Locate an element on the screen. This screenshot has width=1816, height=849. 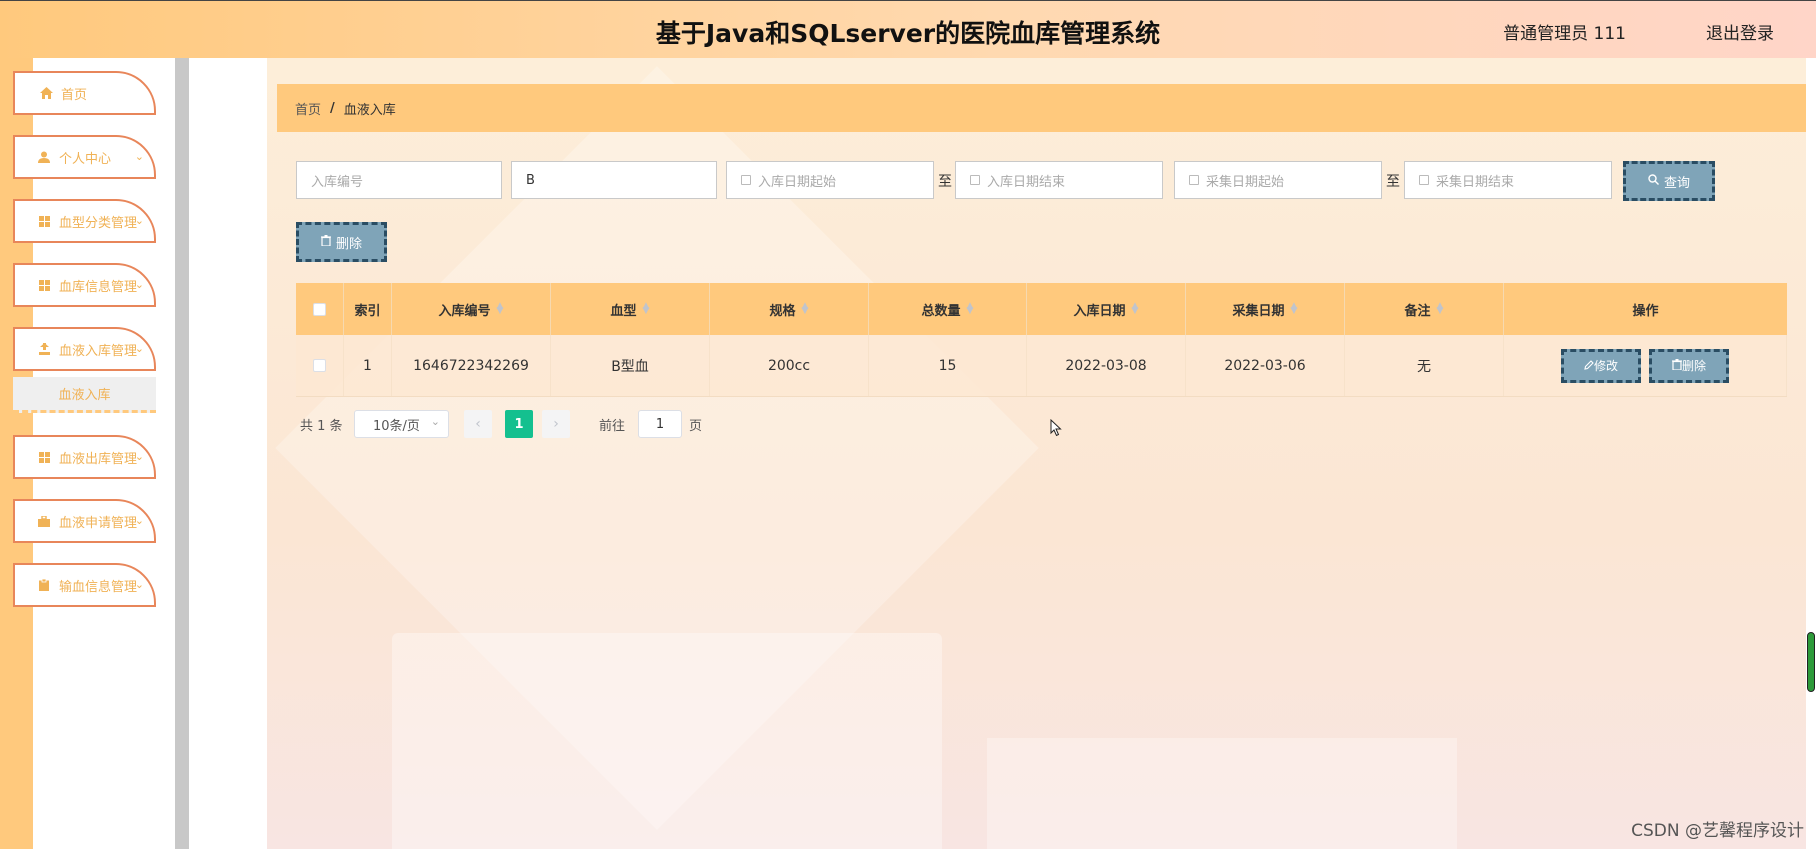
column-header: 索引 is located at coordinates (368, 309).